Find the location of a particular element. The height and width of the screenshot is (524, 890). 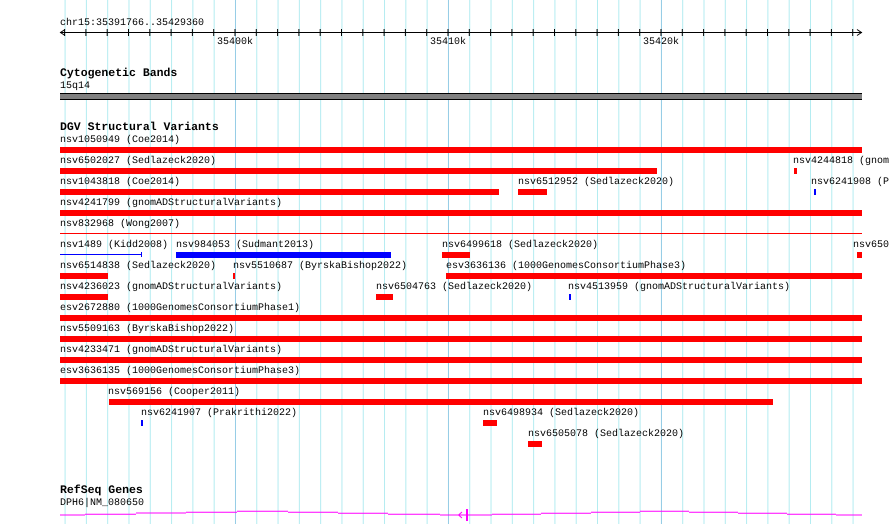

variant-label: nsv984053 (Sudmant2013) is located at coordinates (245, 245).